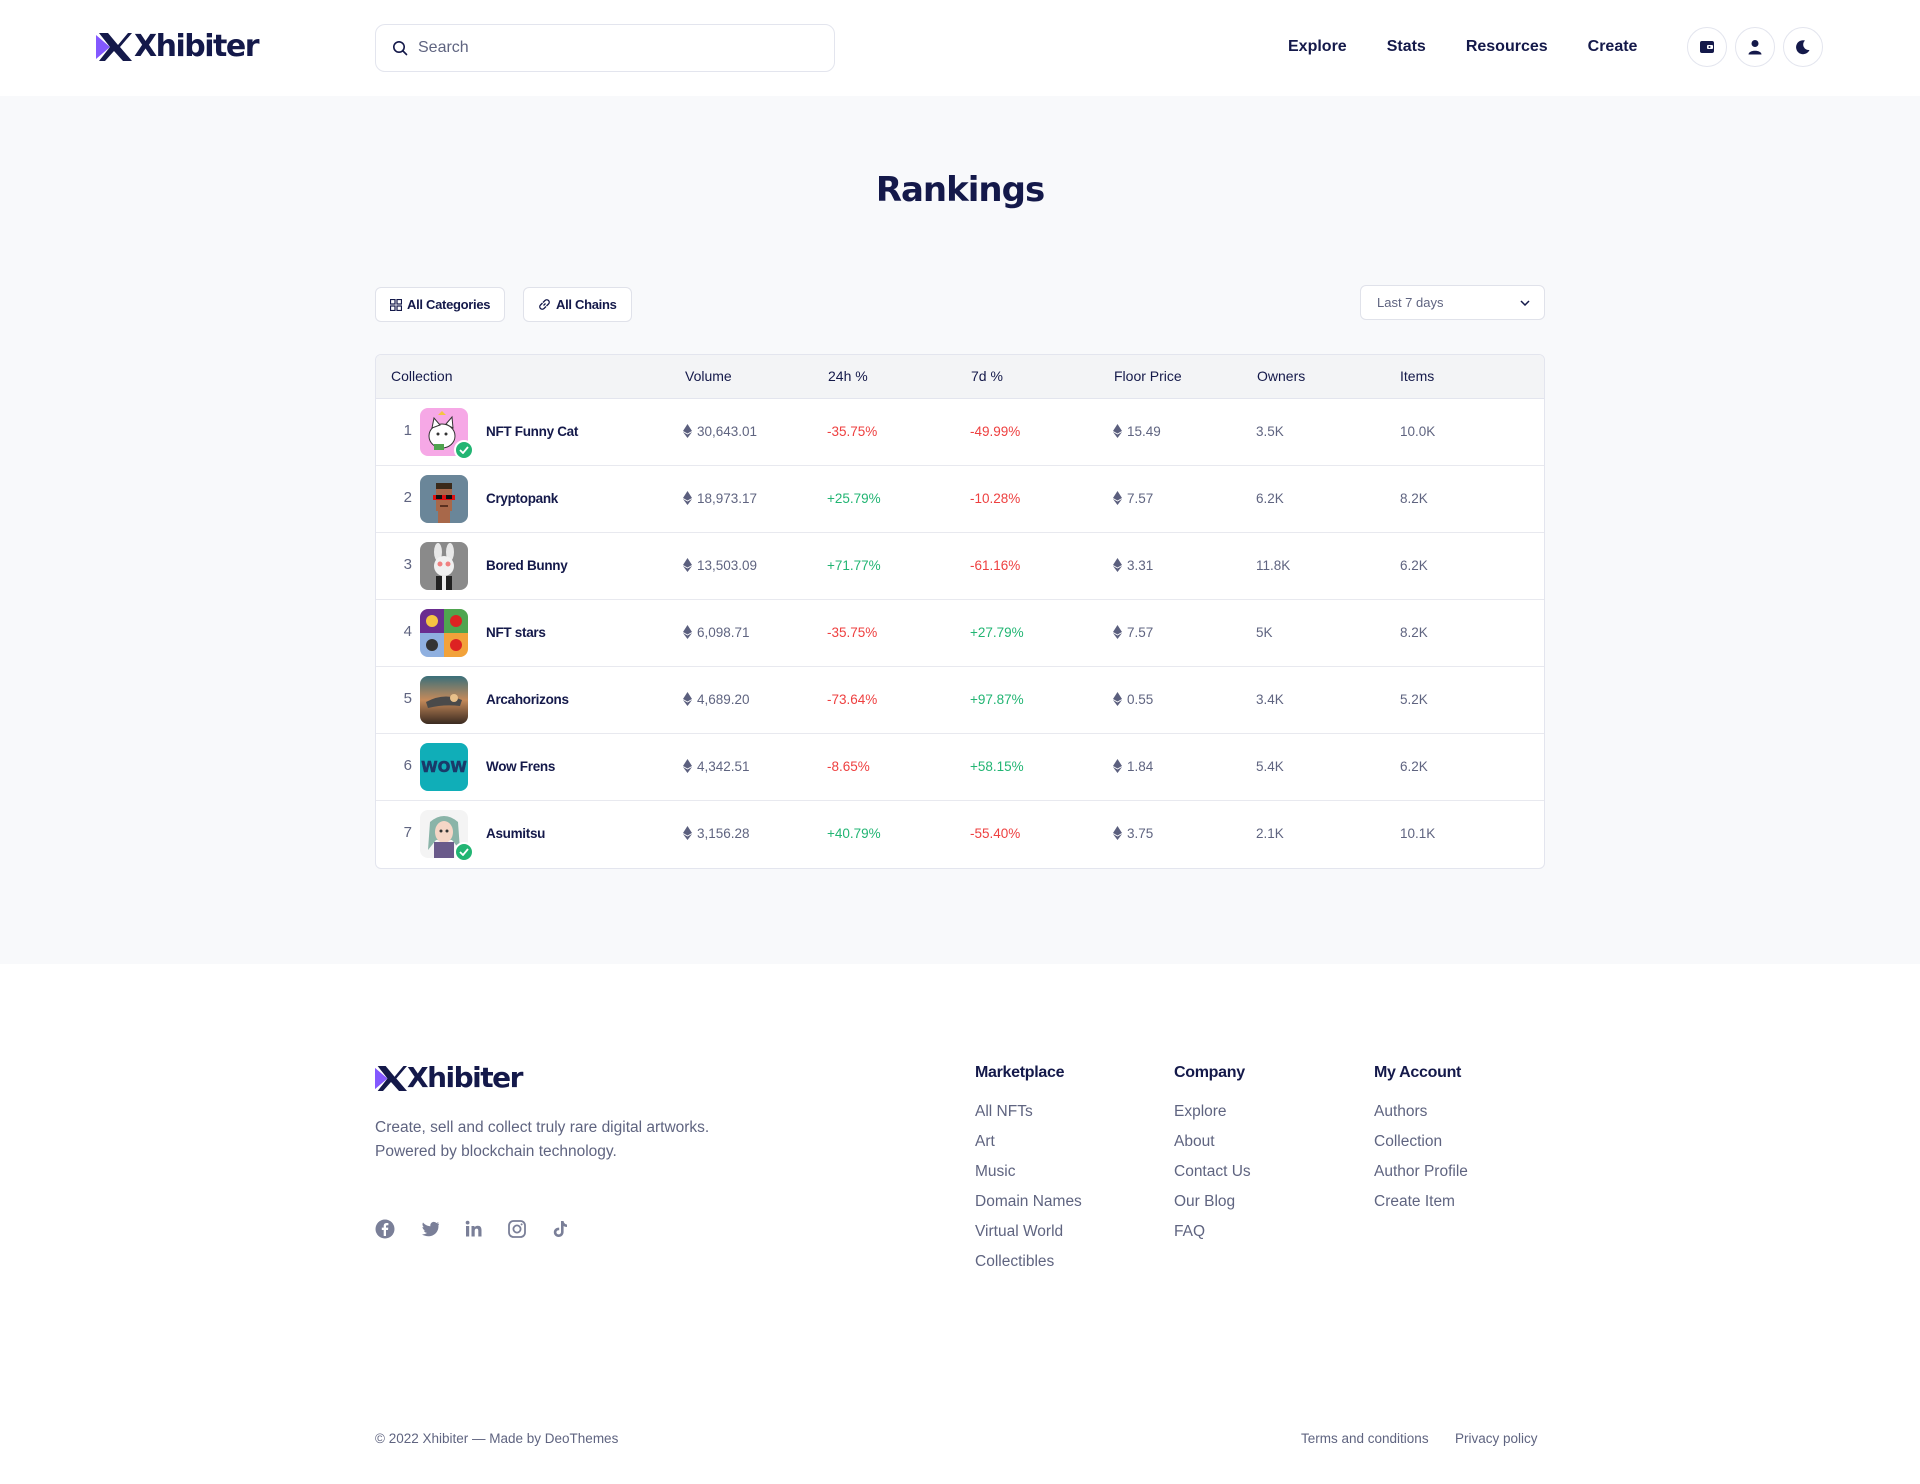 The width and height of the screenshot is (1920, 1484). Describe the element at coordinates (1028, 1117) in the screenshot. I see `footer-link: All NFTs` at that location.